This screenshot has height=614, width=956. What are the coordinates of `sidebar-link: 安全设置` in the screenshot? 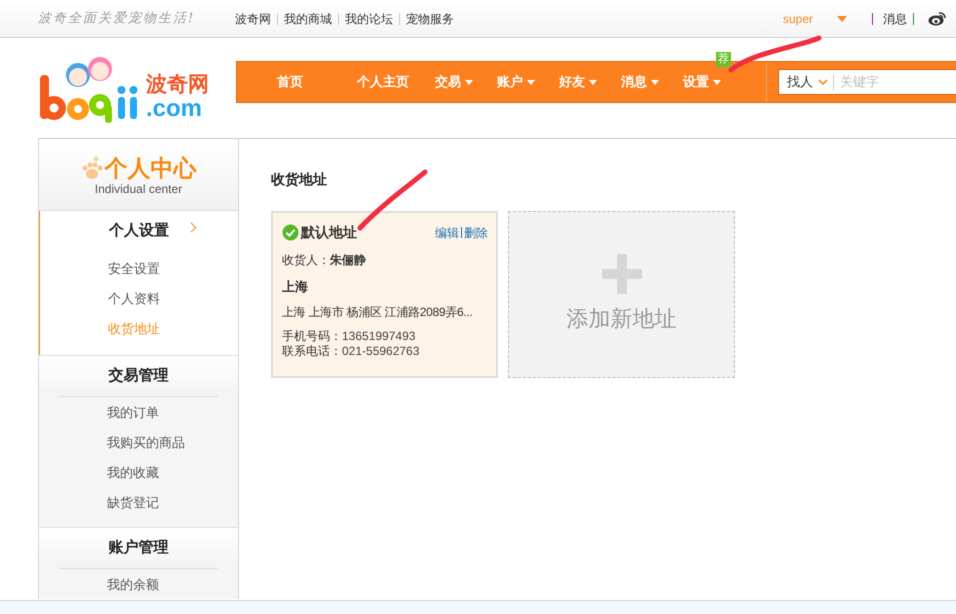 It's located at (173, 274).